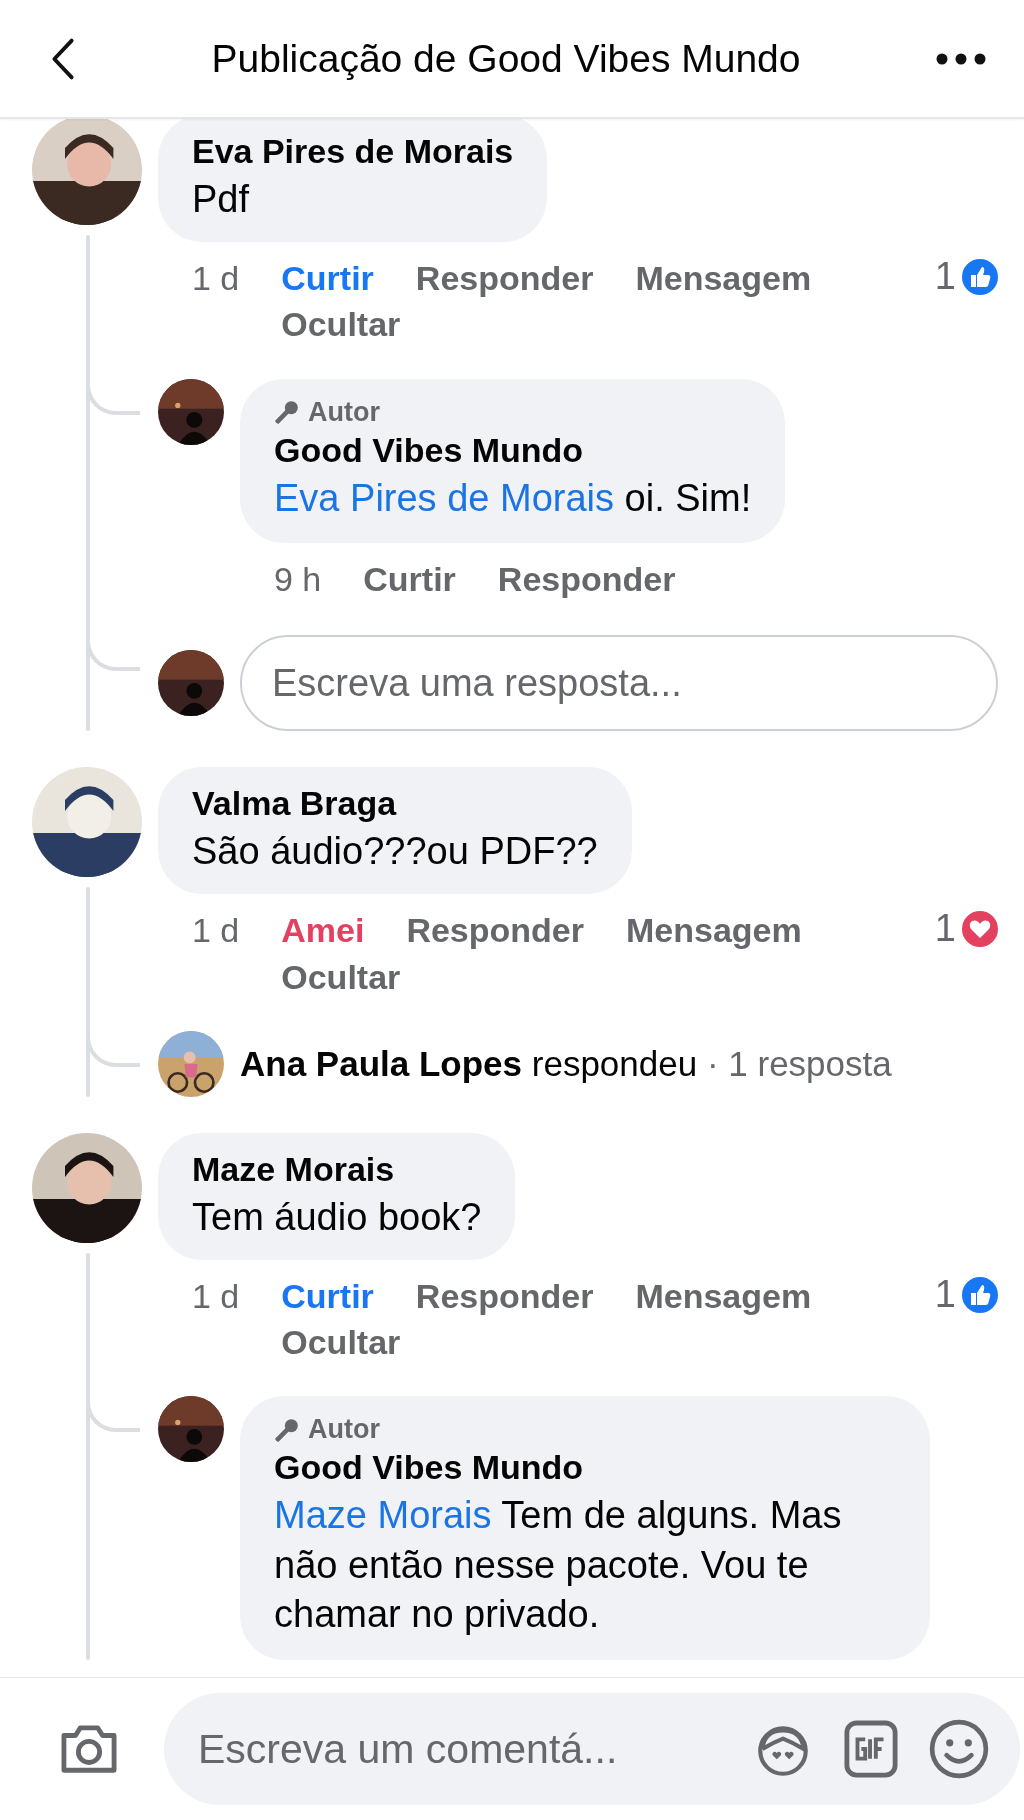 This screenshot has width=1024, height=1820. Describe the element at coordinates (63, 58) in the screenshot. I see `back-icon` at that location.